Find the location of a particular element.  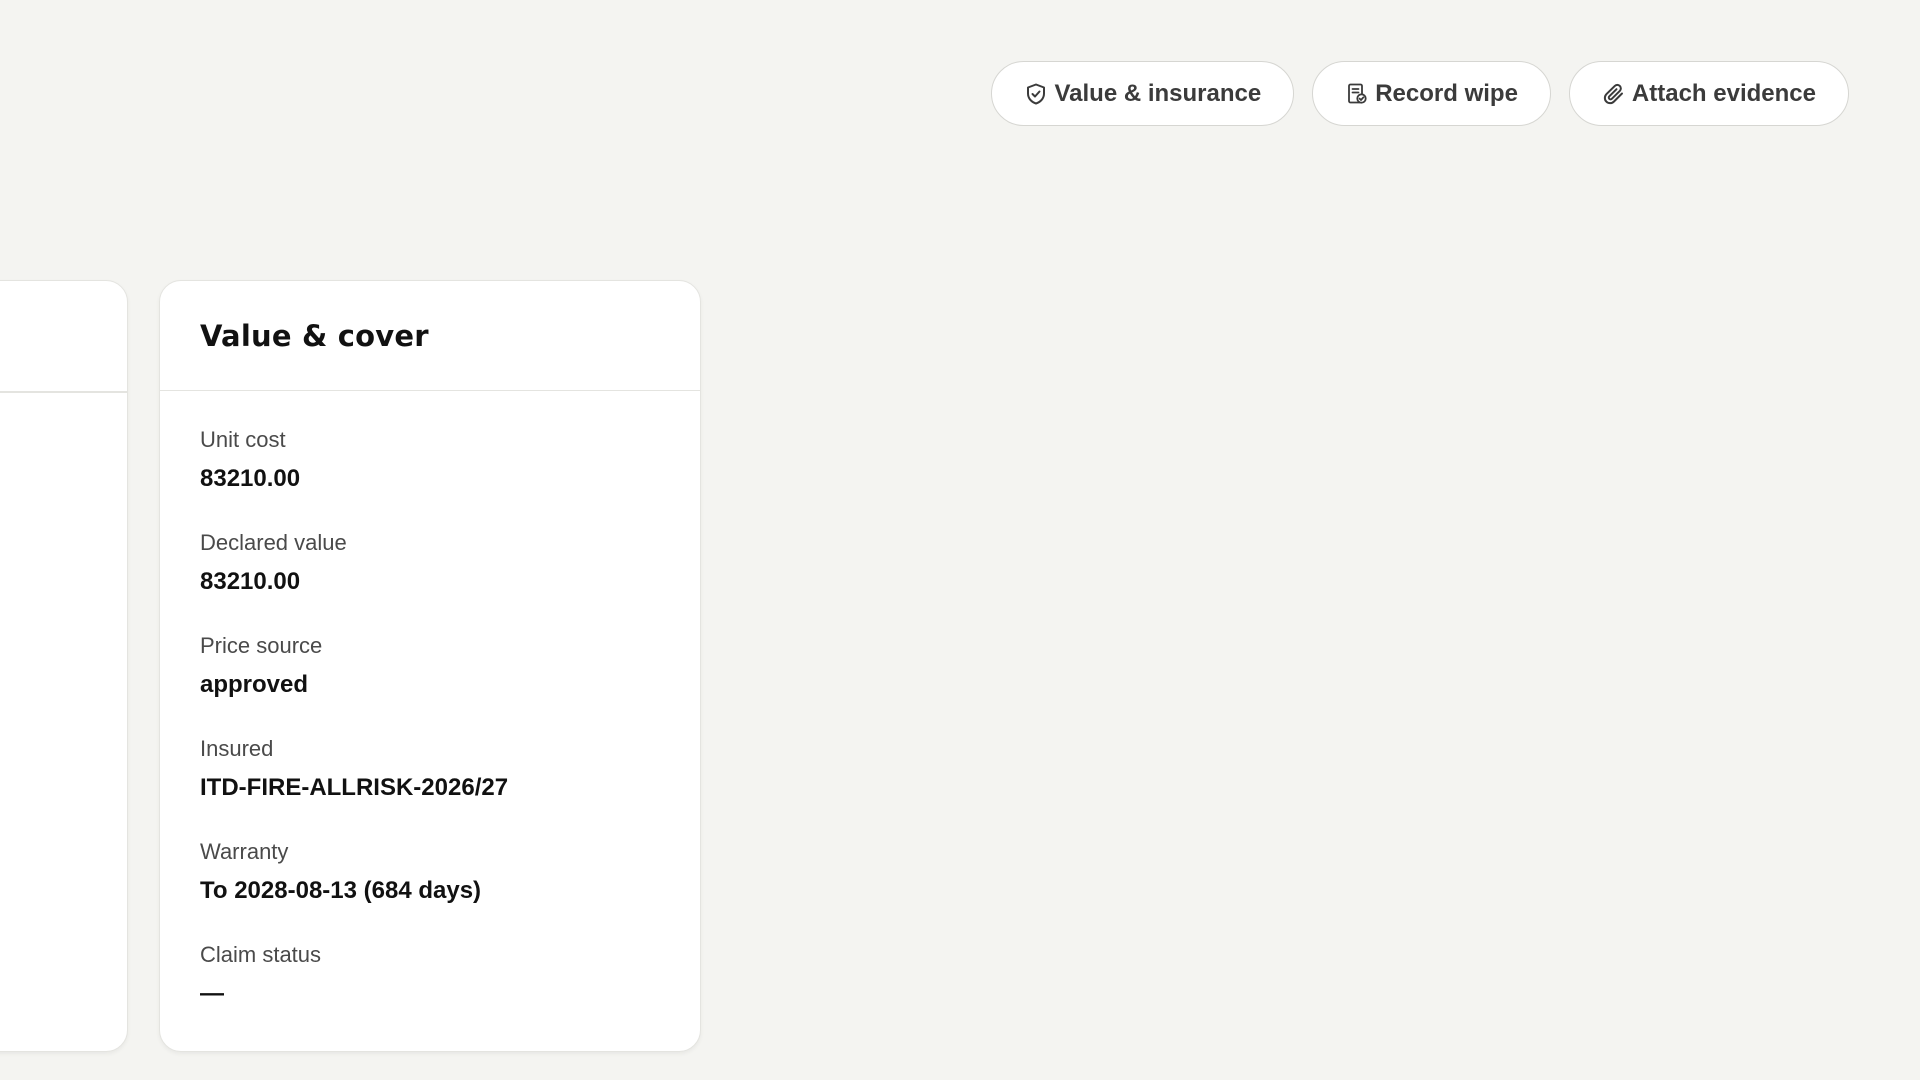

field-warranty: Warranty To 2028-08-13 (684 days) is located at coordinates (430, 879).